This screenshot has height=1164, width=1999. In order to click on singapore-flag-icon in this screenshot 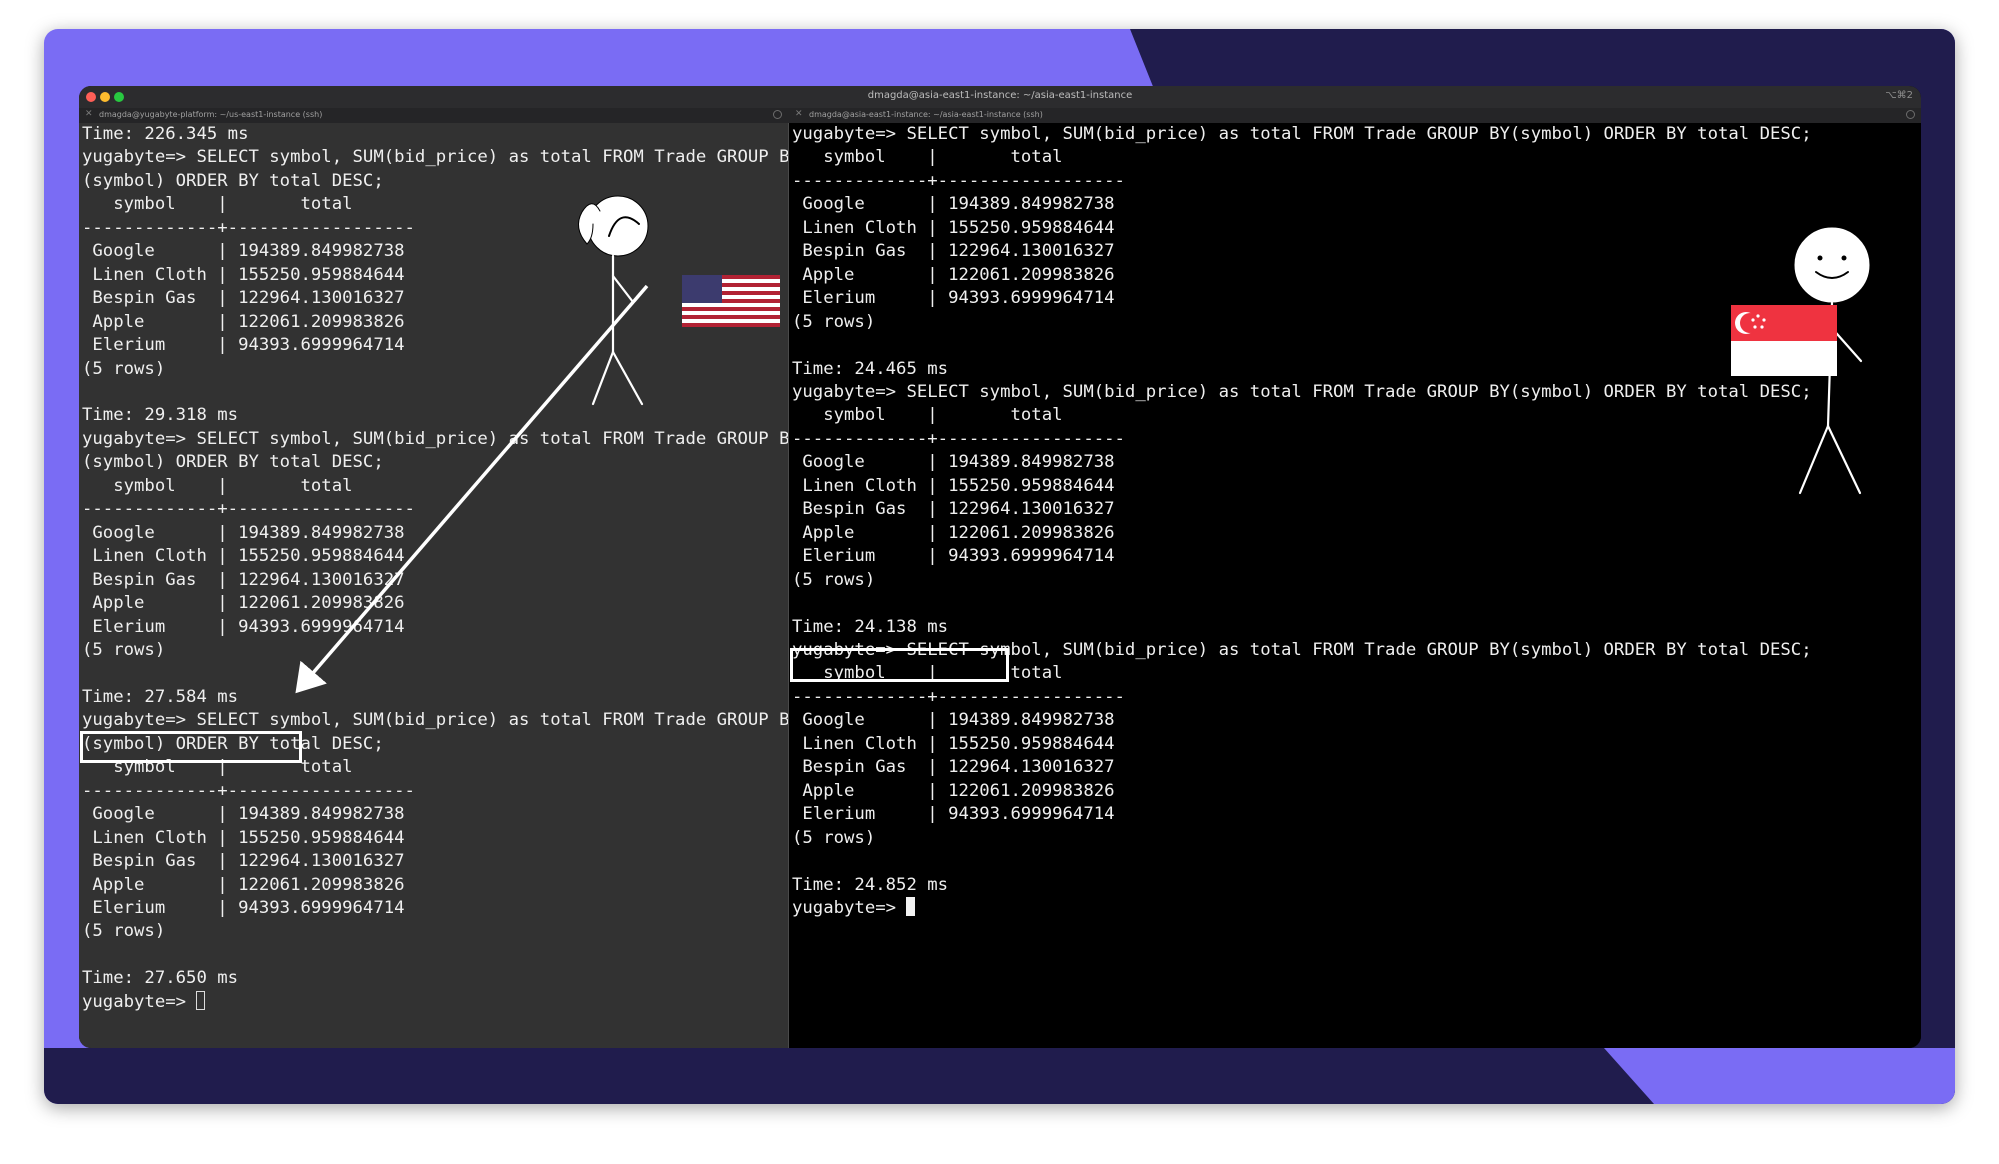, I will do `click(1784, 340)`.